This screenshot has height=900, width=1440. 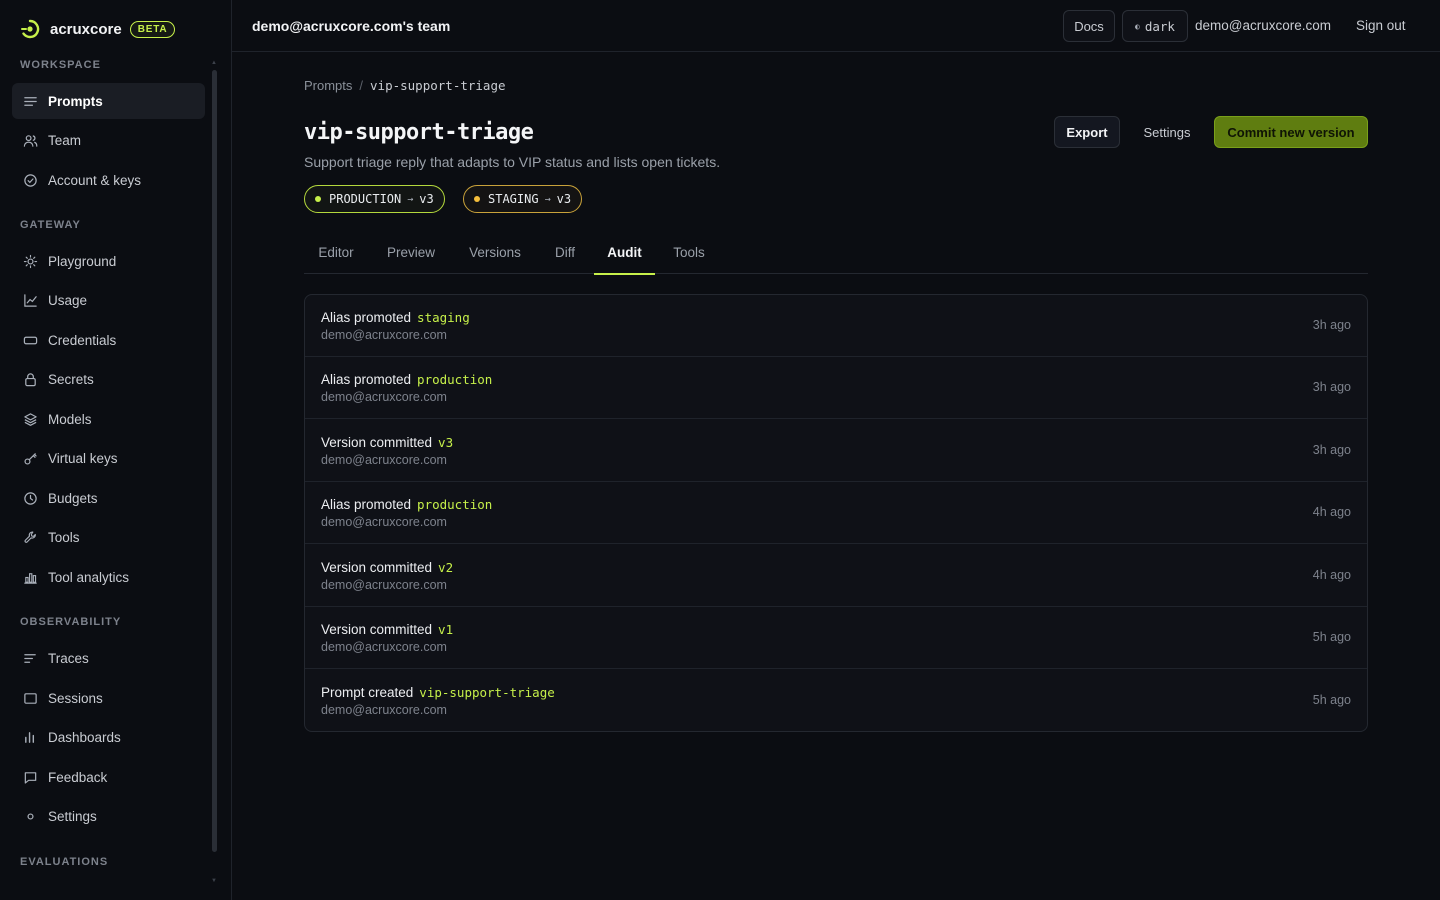 What do you see at coordinates (367, 692) in the screenshot?
I see `audit-action: Prompt created` at bounding box center [367, 692].